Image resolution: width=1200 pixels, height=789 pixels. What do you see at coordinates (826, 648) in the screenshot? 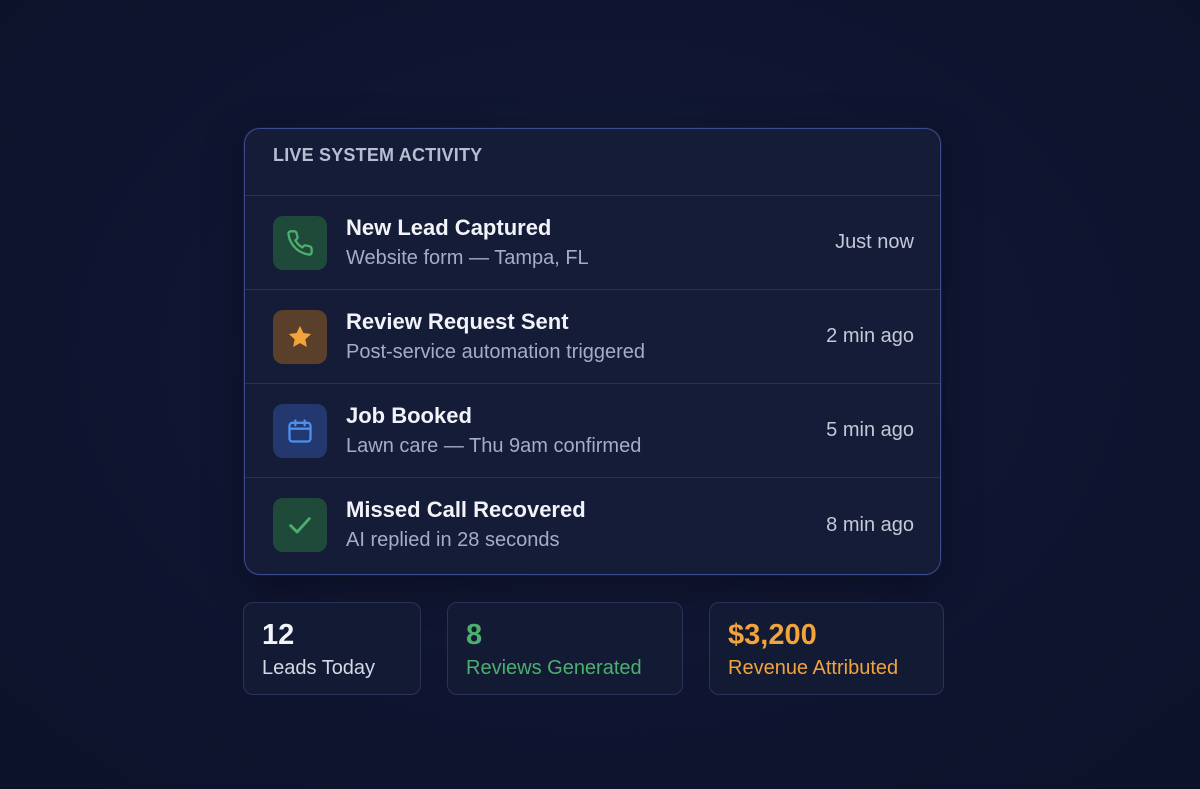
I see `stat-revenue-attributed: $3,200 Revenue Attributed` at bounding box center [826, 648].